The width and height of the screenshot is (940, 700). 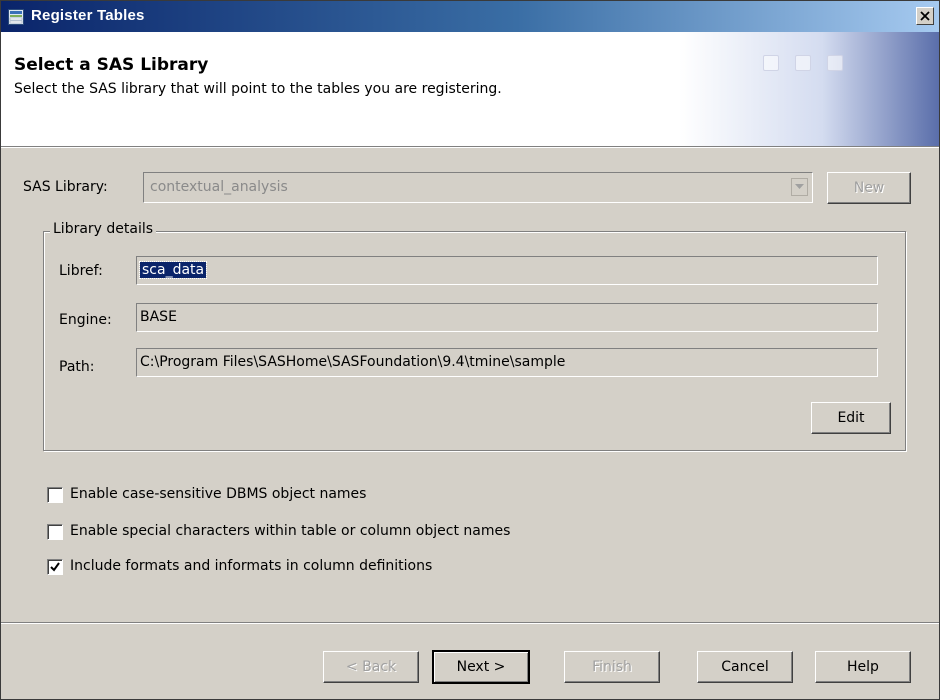 I want to click on page-title: Select a SAS Library, so click(x=111, y=65).